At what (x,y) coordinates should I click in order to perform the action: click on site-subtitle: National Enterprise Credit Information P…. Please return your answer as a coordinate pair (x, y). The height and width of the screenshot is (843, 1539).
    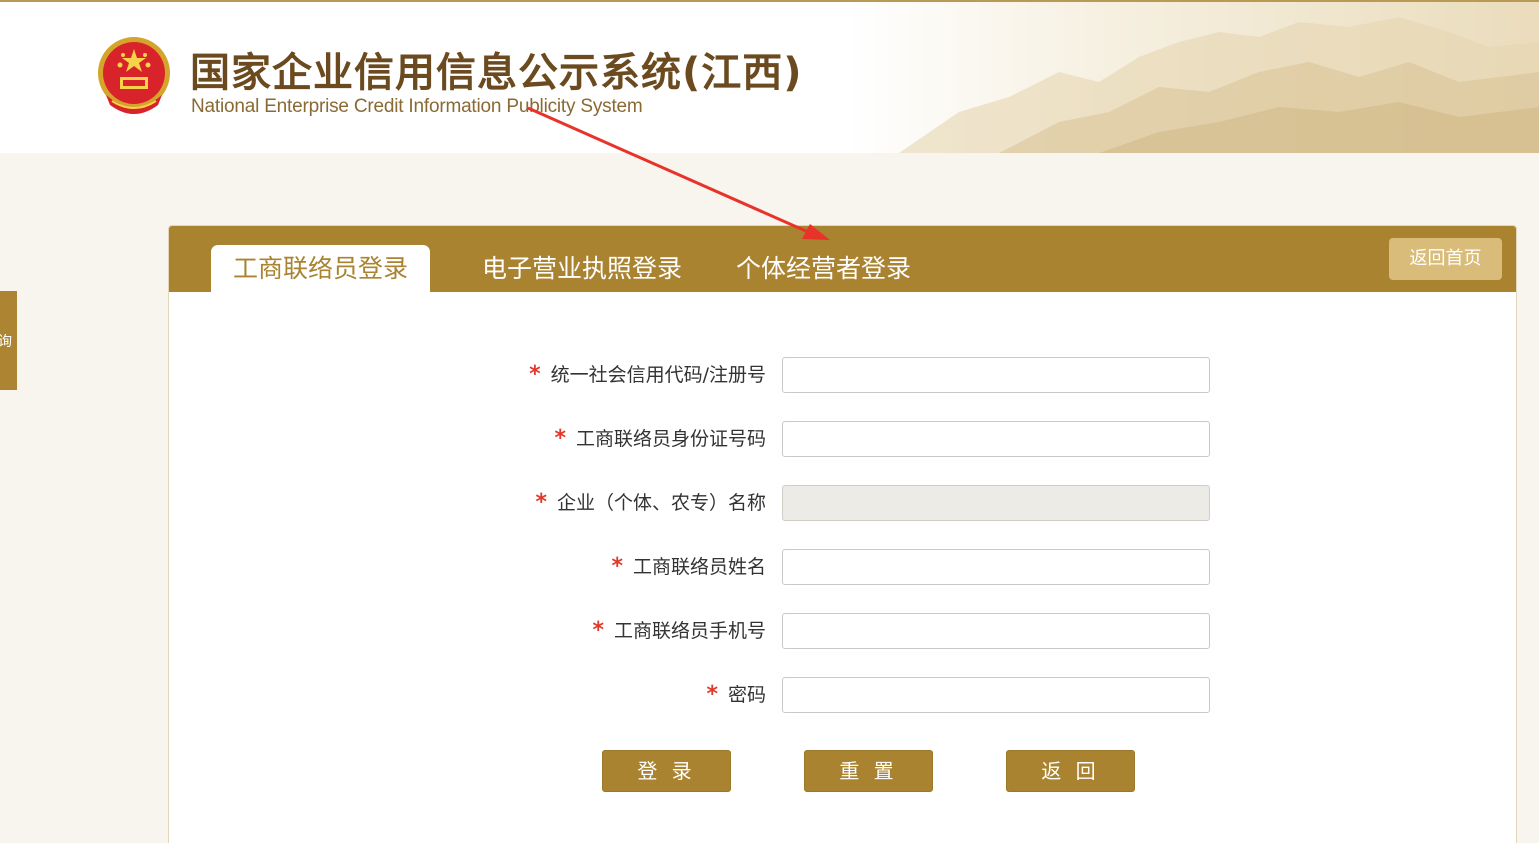
    Looking at the image, I should click on (417, 106).